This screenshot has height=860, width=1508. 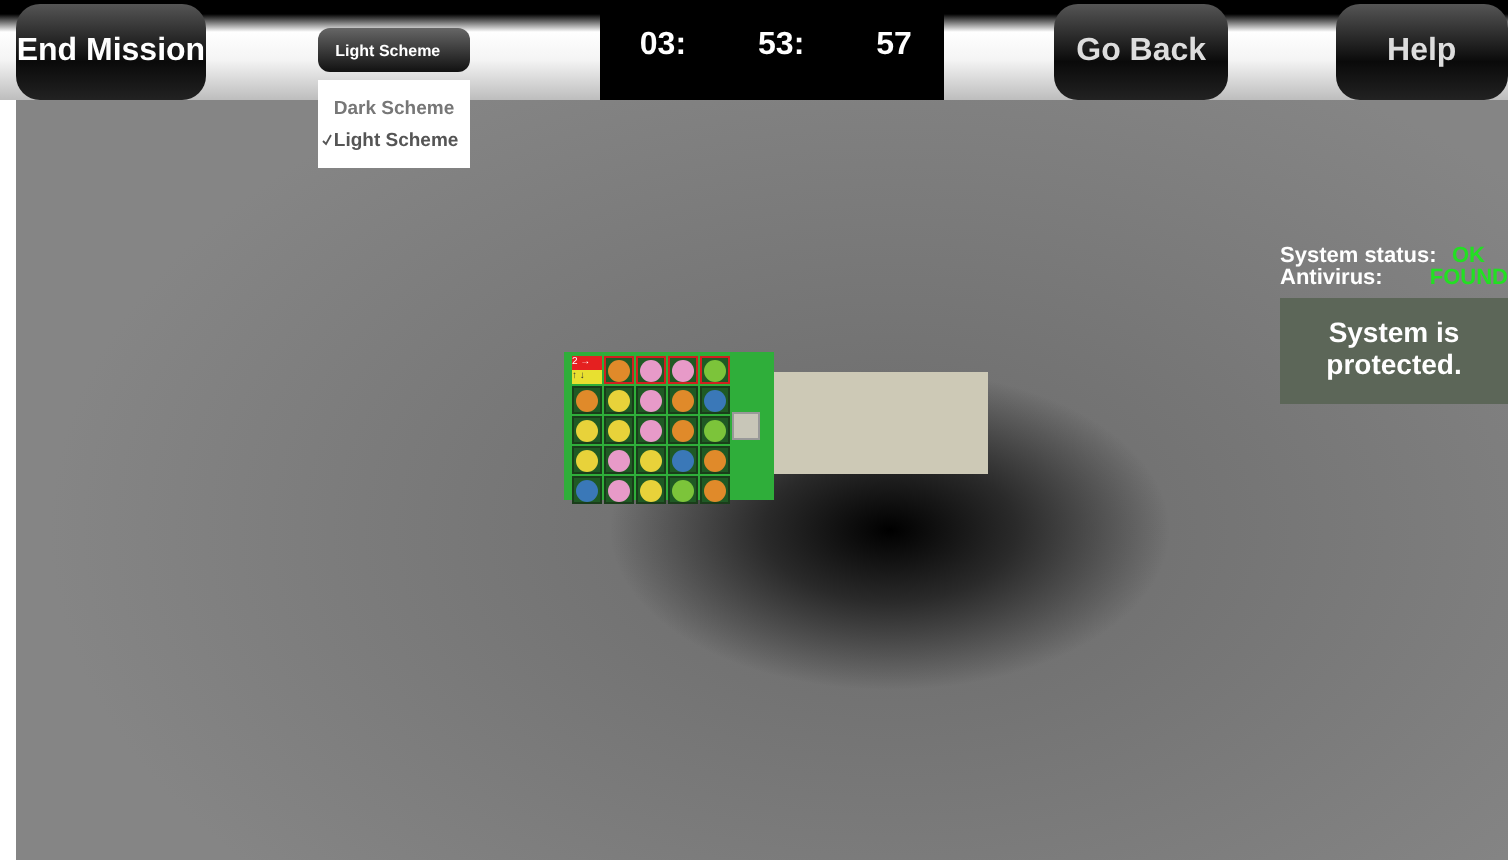 I want to click on end-mission-button: End Mission, so click(x=111, y=52).